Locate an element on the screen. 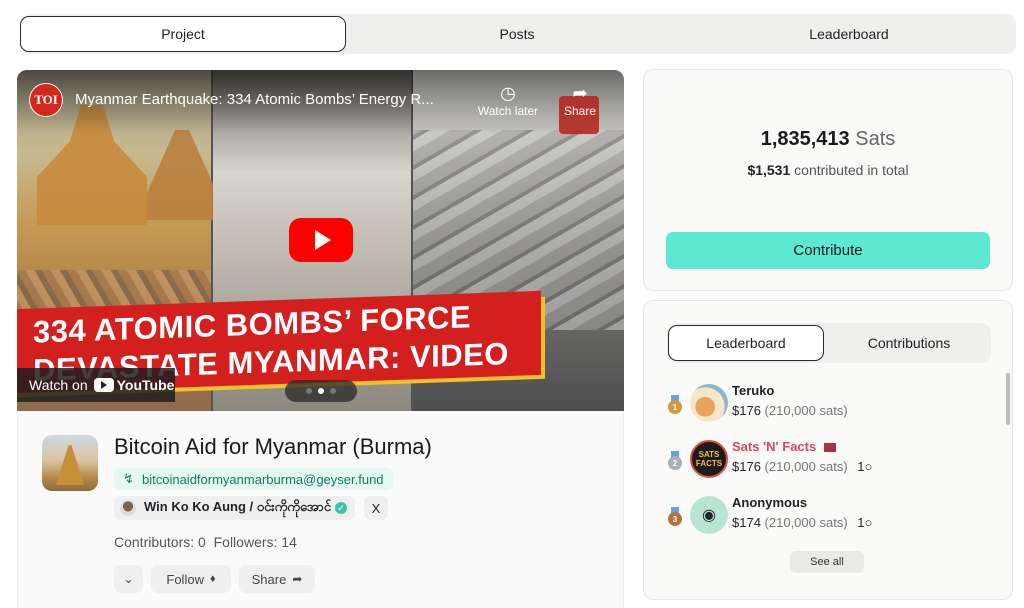 The width and height of the screenshot is (1024, 608). followers-count: Followers: 14 is located at coordinates (255, 542).